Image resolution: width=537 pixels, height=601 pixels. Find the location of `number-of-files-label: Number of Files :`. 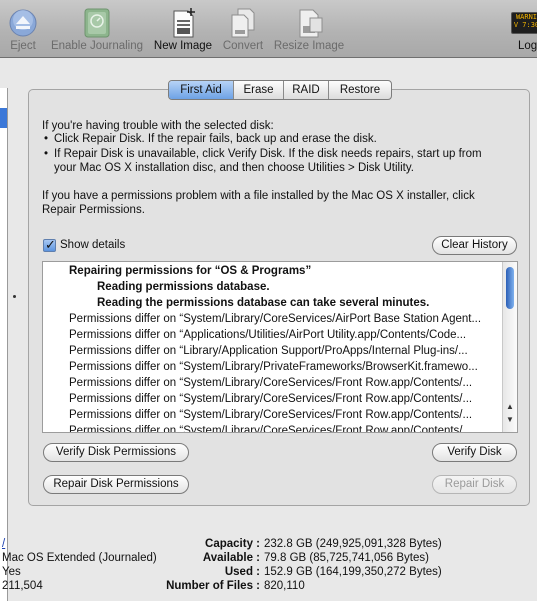

number-of-files-label: Number of Files : is located at coordinates (213, 586).